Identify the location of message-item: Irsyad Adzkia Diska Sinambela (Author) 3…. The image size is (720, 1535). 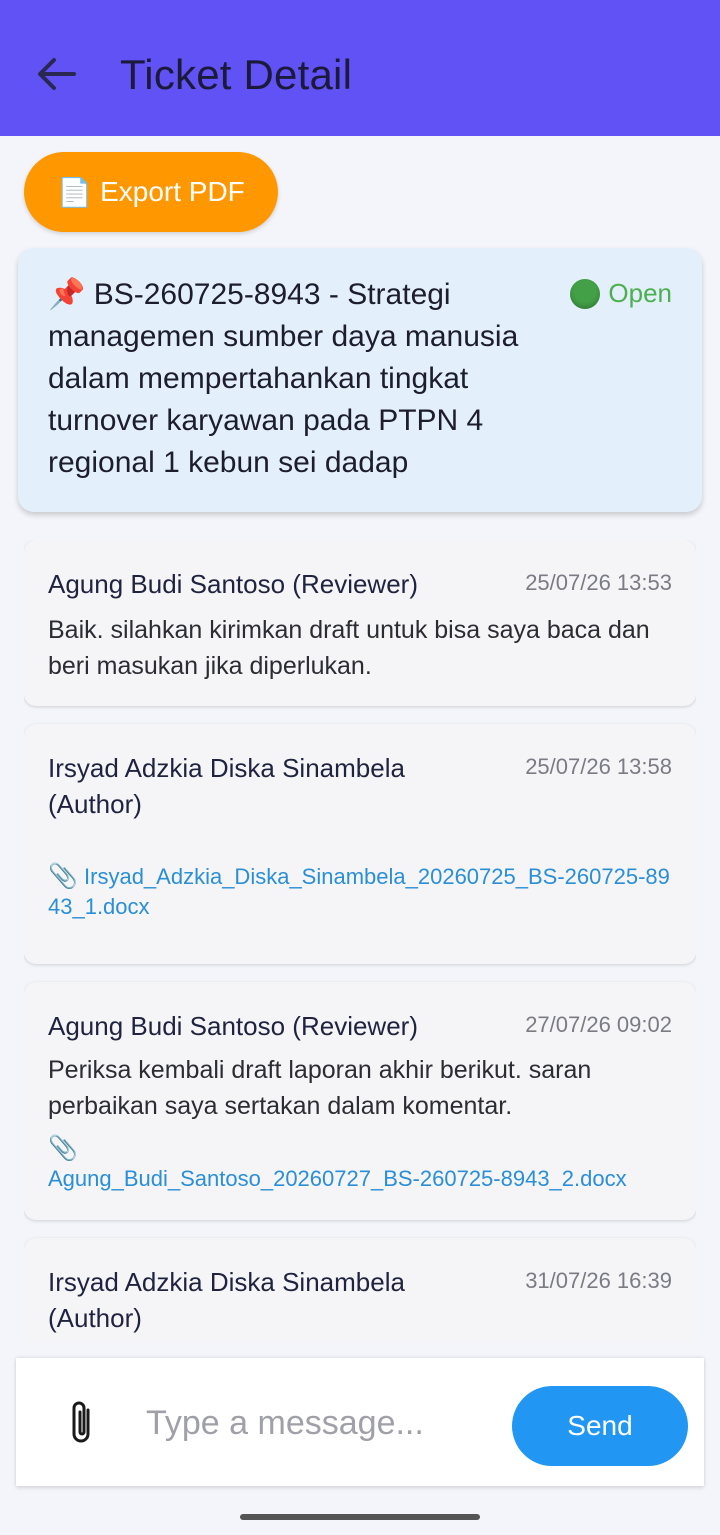
(360, 1290).